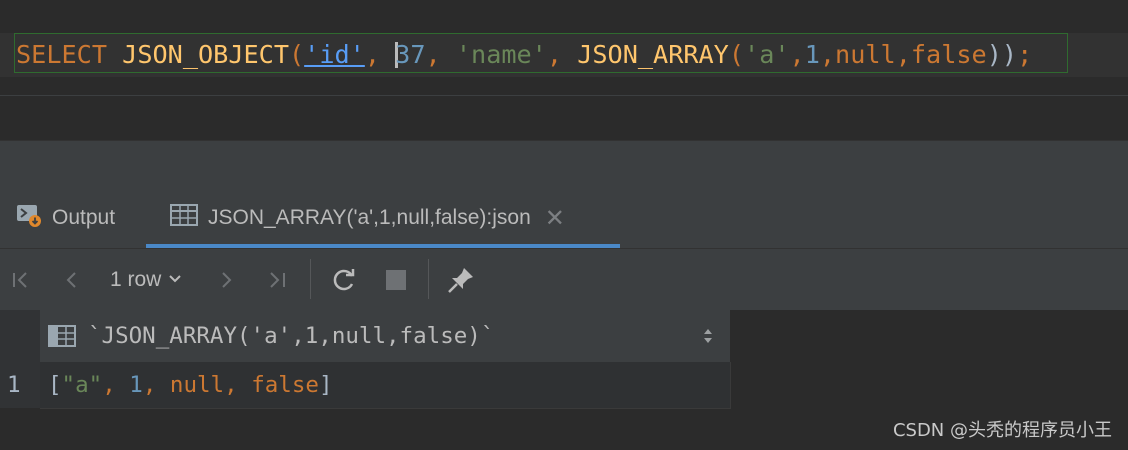 The height and width of the screenshot is (450, 1128). What do you see at coordinates (564, 164) in the screenshot?
I see `panel-splitter` at bounding box center [564, 164].